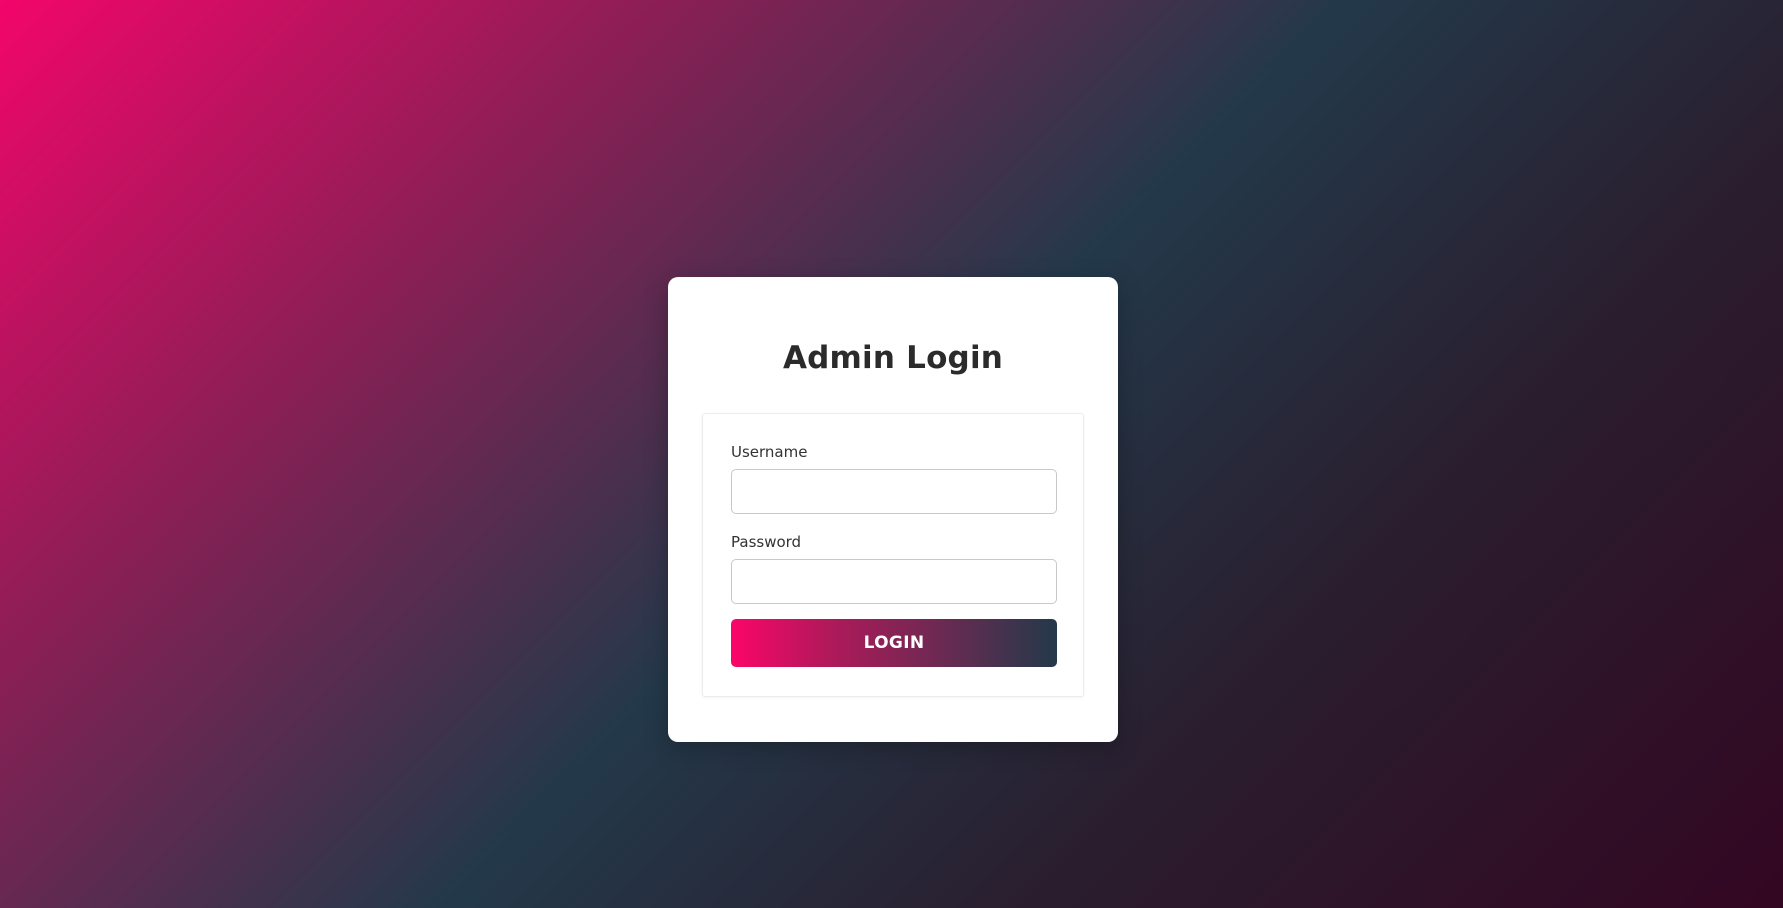 The height and width of the screenshot is (908, 1783). I want to click on password-input, so click(894, 581).